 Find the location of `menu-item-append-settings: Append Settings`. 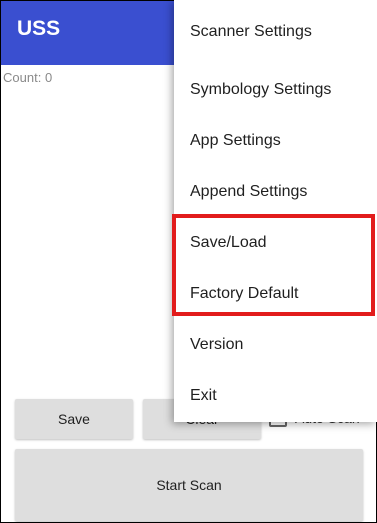

menu-item-append-settings: Append Settings is located at coordinates (275, 191).